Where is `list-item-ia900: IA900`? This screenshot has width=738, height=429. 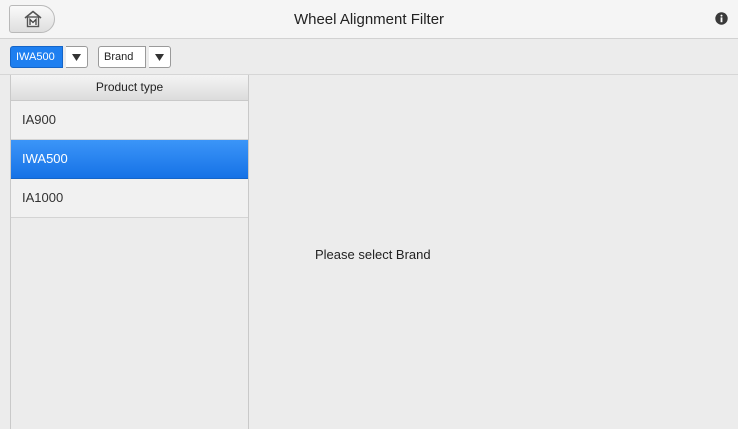 list-item-ia900: IA900 is located at coordinates (129, 120).